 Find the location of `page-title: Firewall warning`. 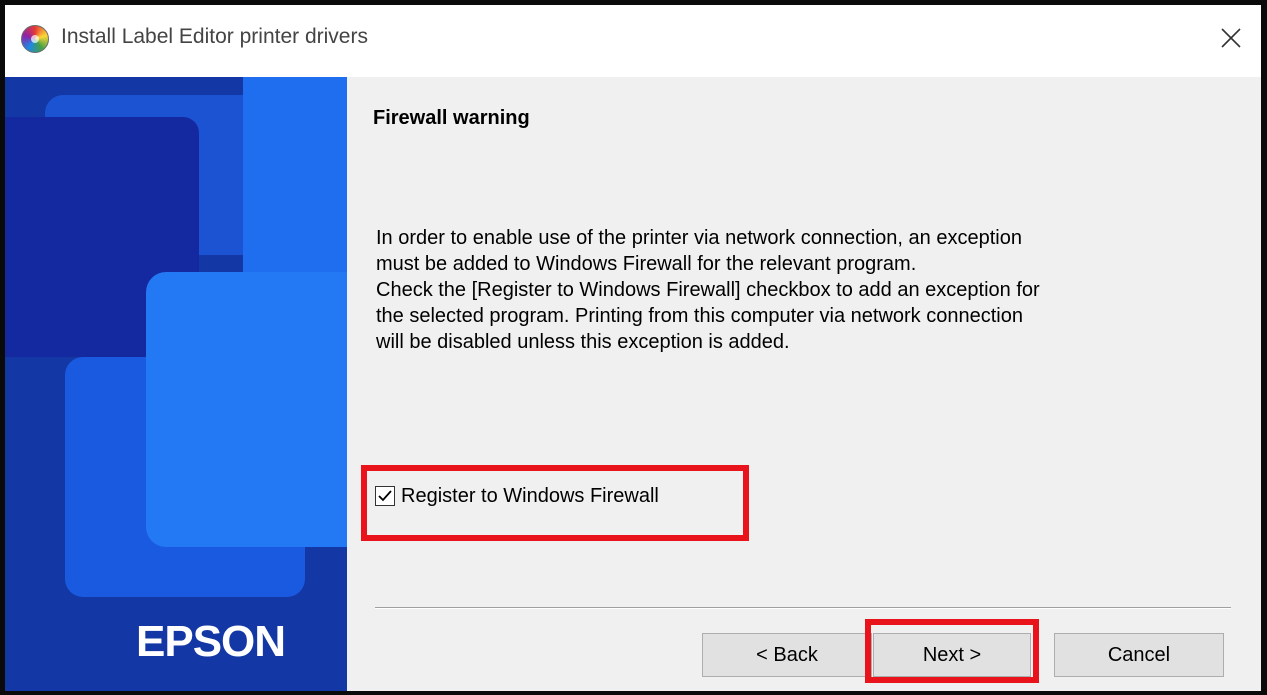

page-title: Firewall warning is located at coordinates (451, 118).